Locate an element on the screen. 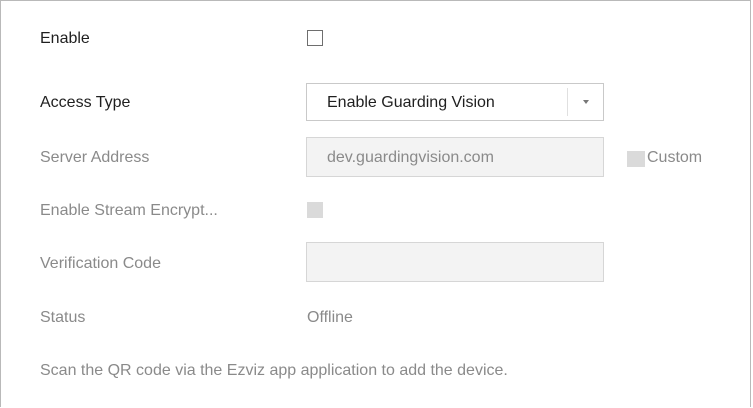 This screenshot has height=408, width=753. server-address-field: dev.guardingvision.com is located at coordinates (455, 157).